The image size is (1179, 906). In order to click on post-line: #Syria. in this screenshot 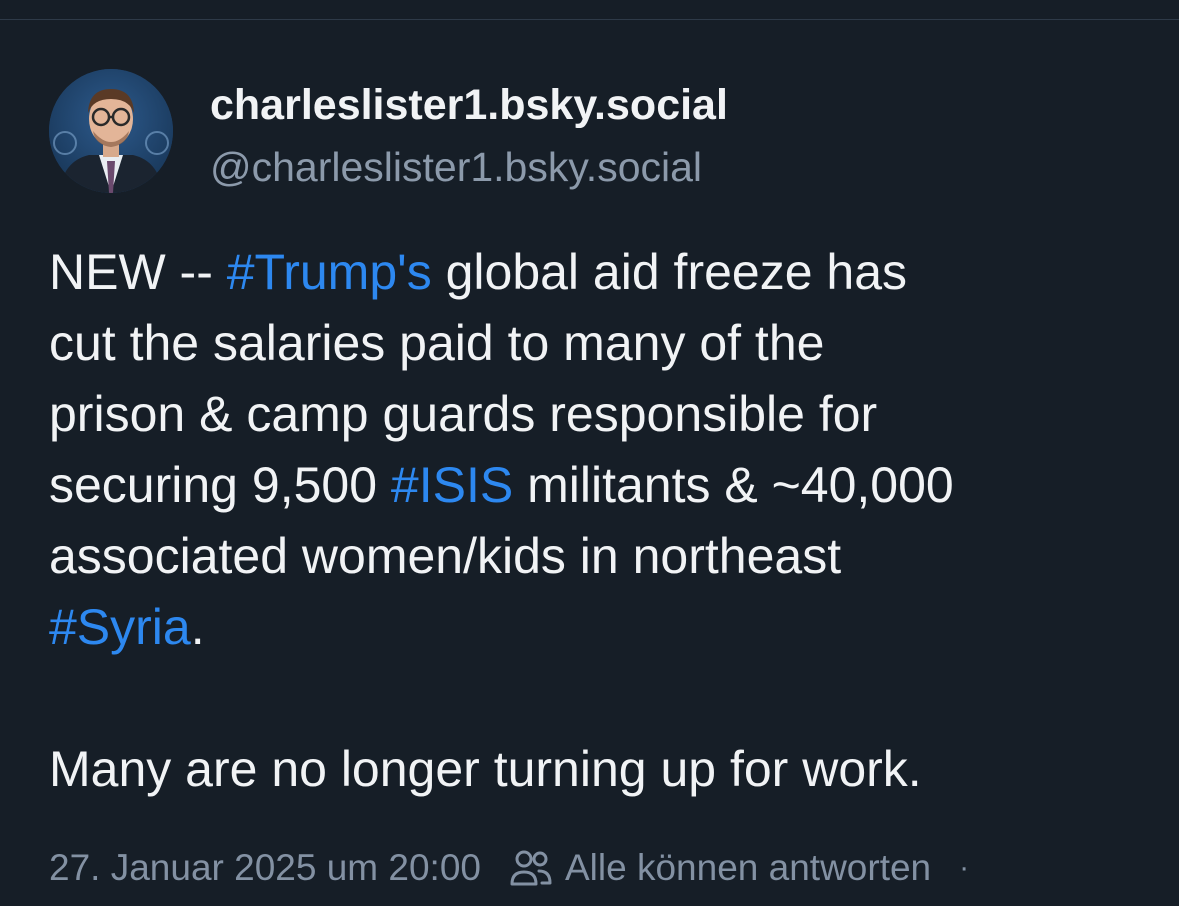, I will do `click(604, 627)`.